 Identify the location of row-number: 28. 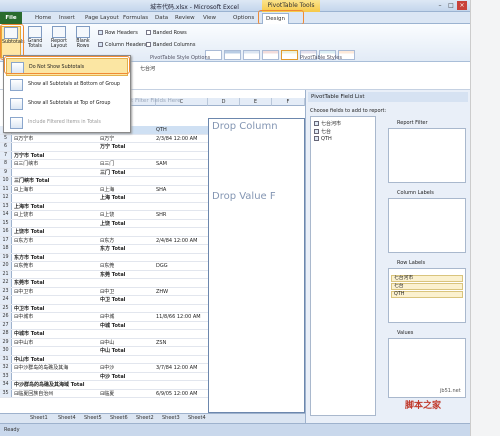
(6, 334).